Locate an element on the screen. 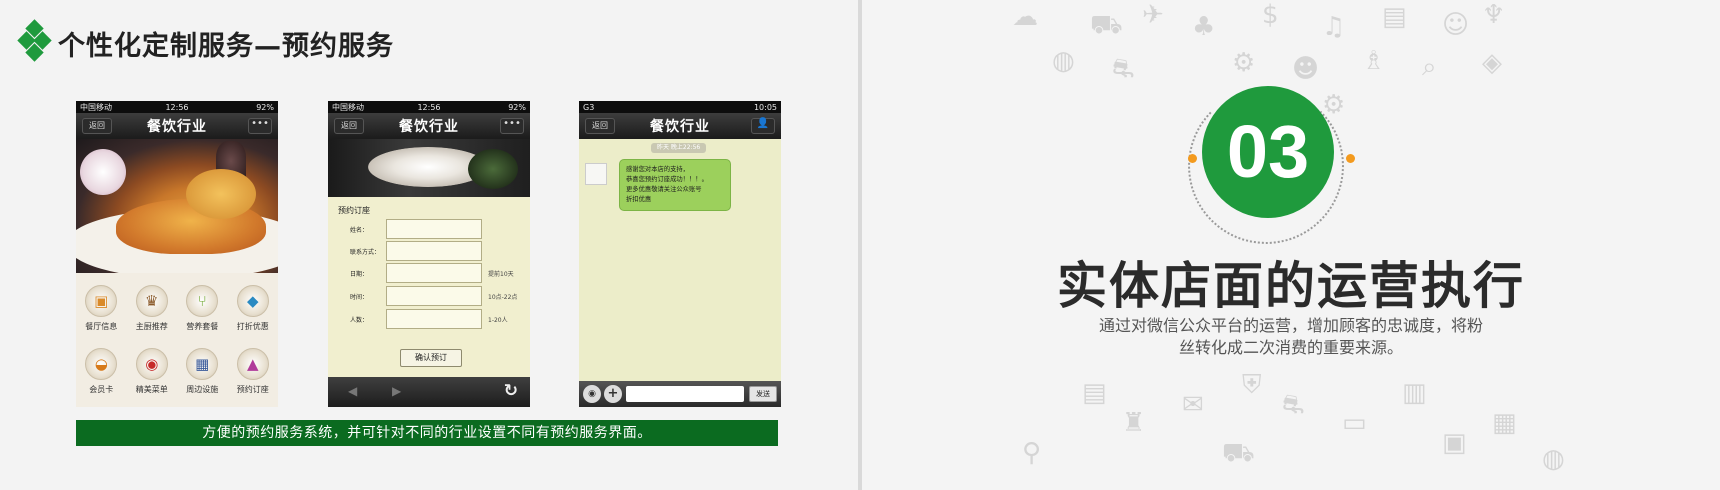 The width and height of the screenshot is (1720, 490). date-input is located at coordinates (434, 273).